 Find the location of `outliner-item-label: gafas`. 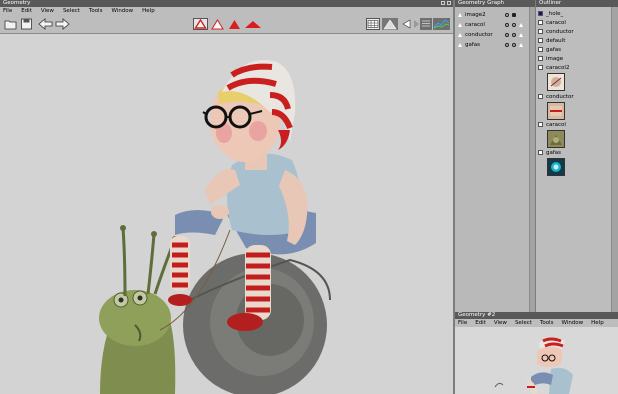

outliner-item-label: gafas is located at coordinates (554, 153).